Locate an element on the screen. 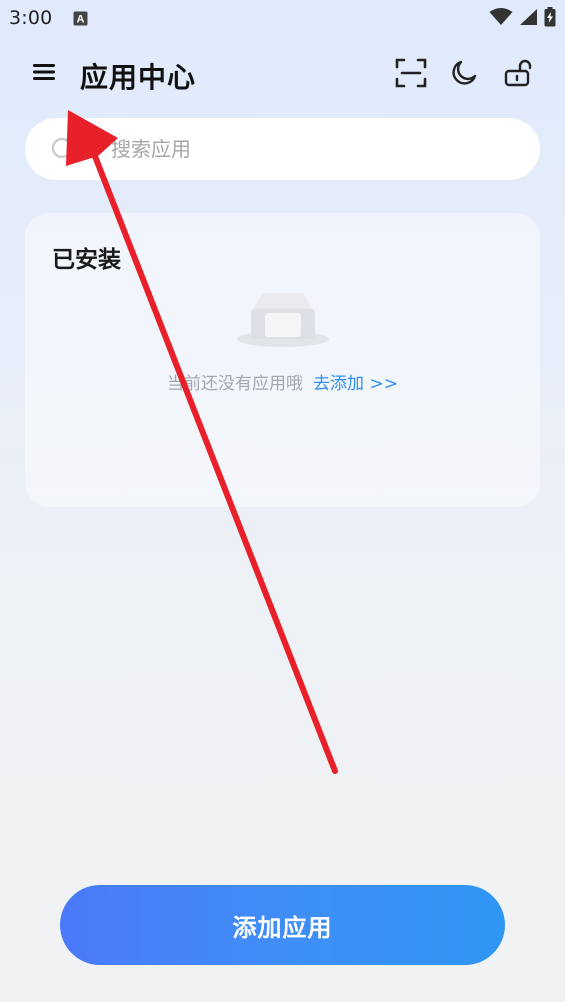 The image size is (565, 1002). battery-charging-icon is located at coordinates (550, 19).